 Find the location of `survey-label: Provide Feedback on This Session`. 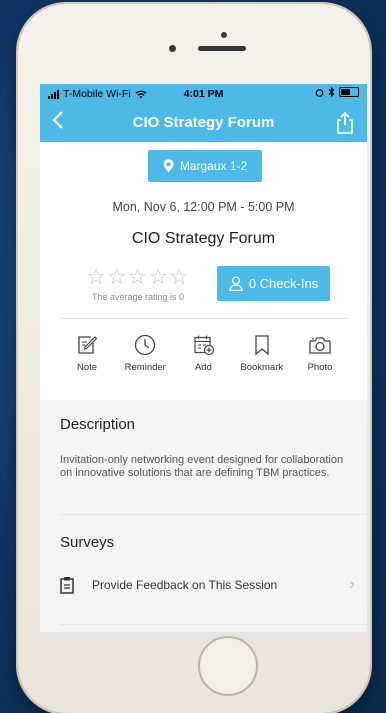

survey-label: Provide Feedback on This Session is located at coordinates (185, 585).